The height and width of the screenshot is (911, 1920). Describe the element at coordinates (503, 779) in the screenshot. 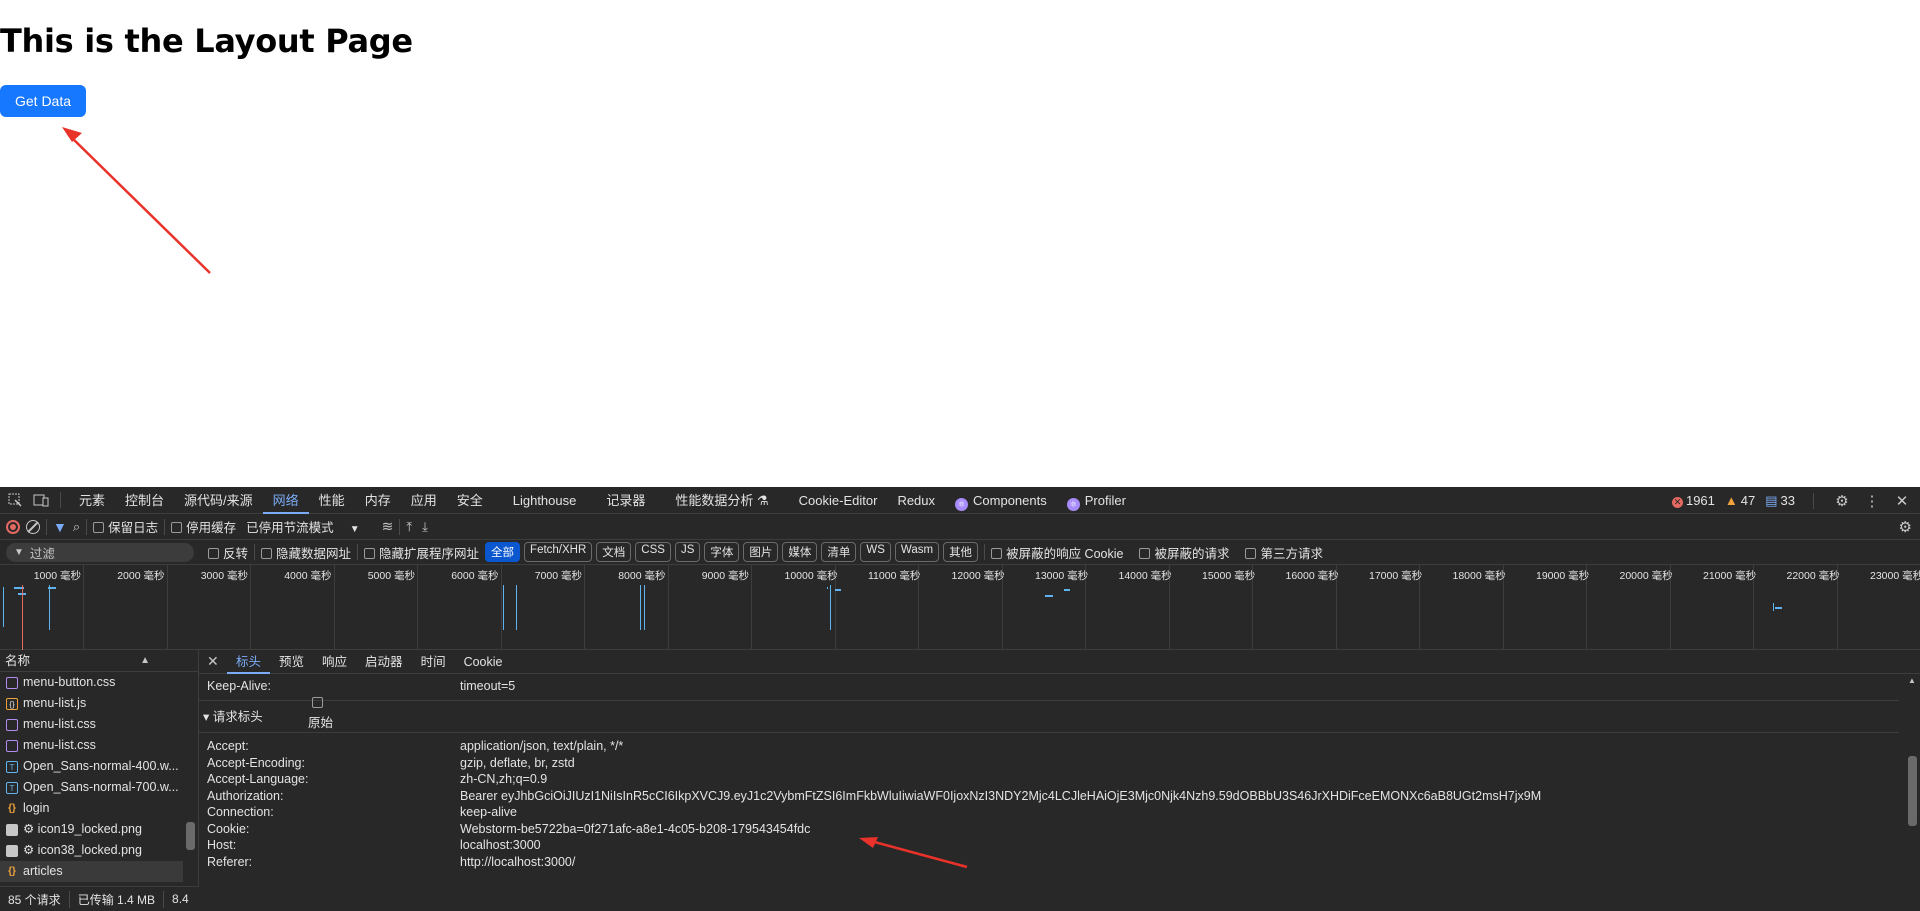

I see `header-value: zh-CN,zh;q=0.9` at that location.